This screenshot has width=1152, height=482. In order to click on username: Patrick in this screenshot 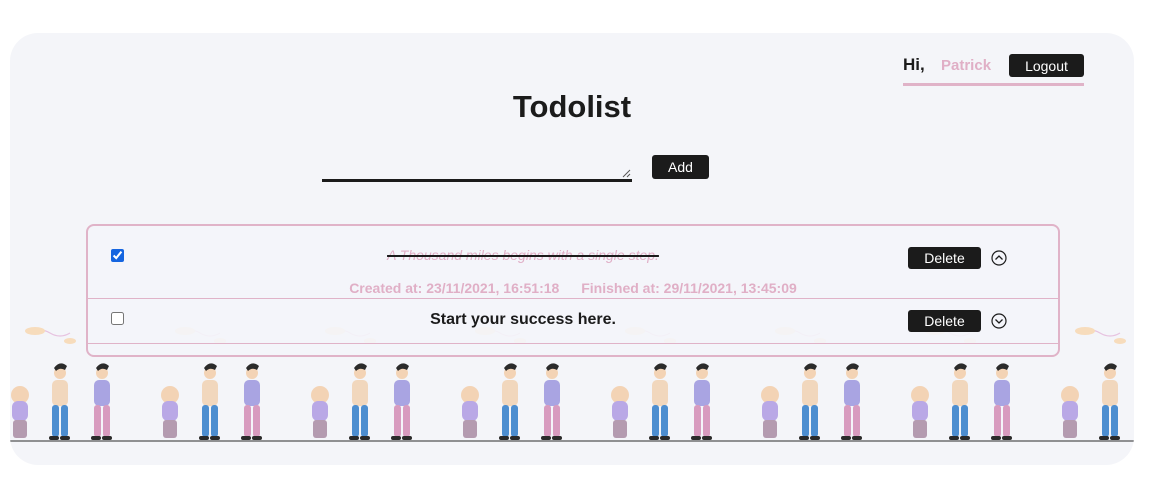, I will do `click(966, 65)`.